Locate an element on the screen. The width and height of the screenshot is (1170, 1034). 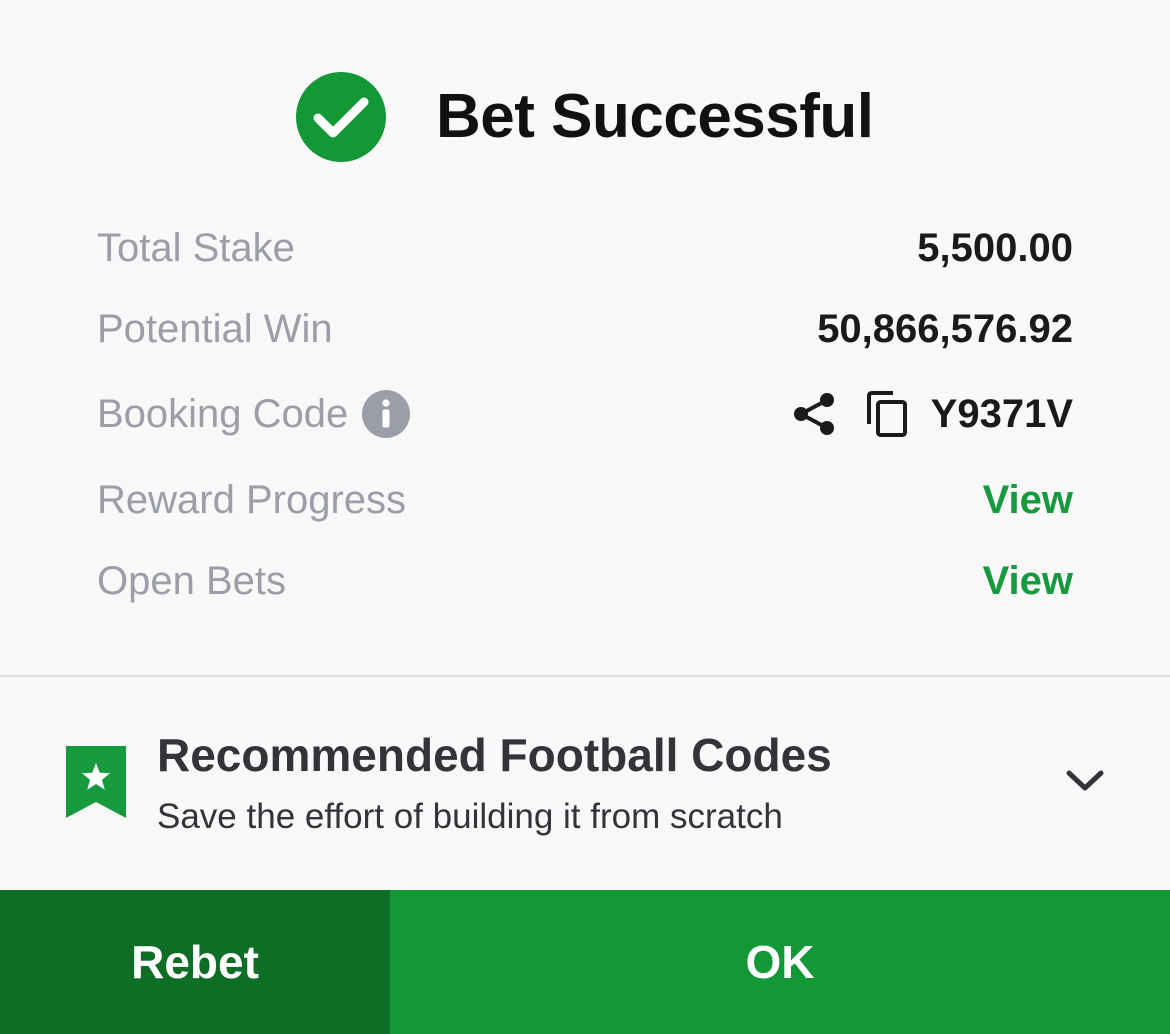
potential-win-label: Potential Win is located at coordinates (215, 329).